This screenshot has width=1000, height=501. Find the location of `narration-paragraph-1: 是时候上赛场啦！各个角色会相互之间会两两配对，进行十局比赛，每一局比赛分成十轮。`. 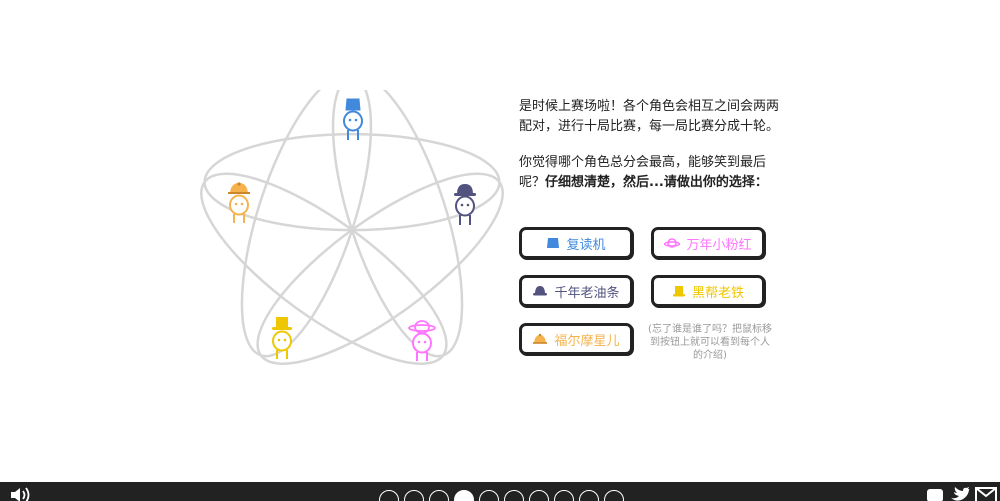

narration-paragraph-1: 是时候上赛场啦！各个角色会相互之间会两两配对，进行十局比赛，每一局比赛分成十轮。 is located at coordinates (649, 116).